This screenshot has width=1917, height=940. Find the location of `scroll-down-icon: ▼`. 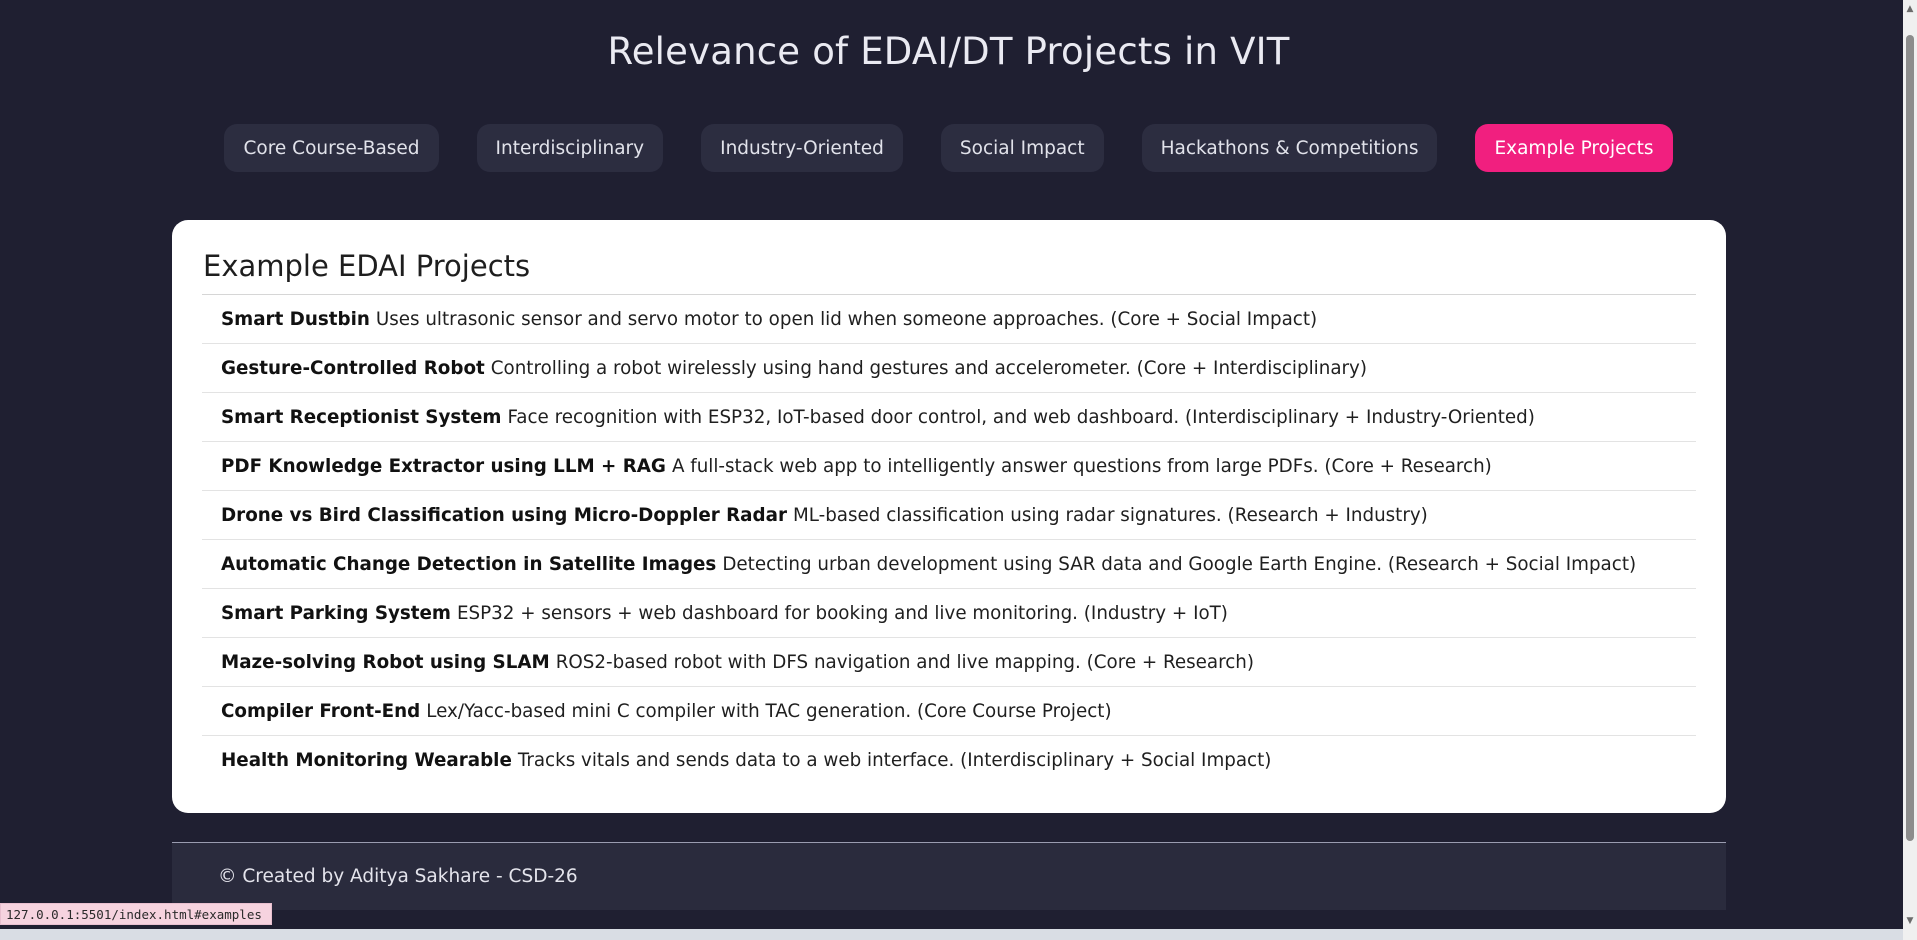

scroll-down-icon: ▼ is located at coordinates (1910, 920).